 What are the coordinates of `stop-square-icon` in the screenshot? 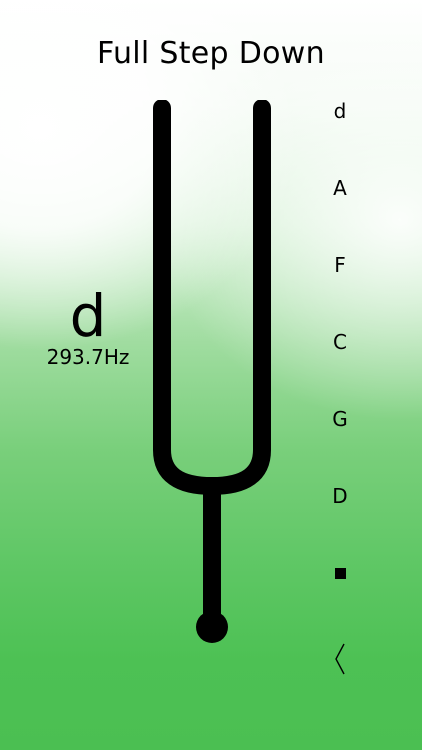 It's located at (340, 573).